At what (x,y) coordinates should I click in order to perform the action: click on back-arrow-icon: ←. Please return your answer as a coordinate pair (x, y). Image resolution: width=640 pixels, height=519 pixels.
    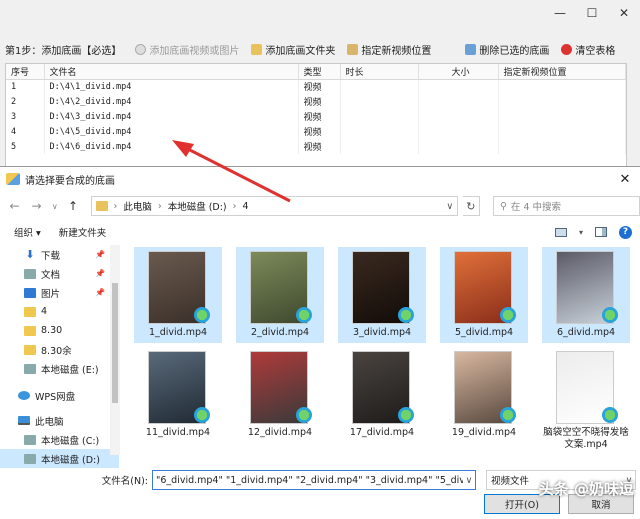
    Looking at the image, I should click on (14, 206).